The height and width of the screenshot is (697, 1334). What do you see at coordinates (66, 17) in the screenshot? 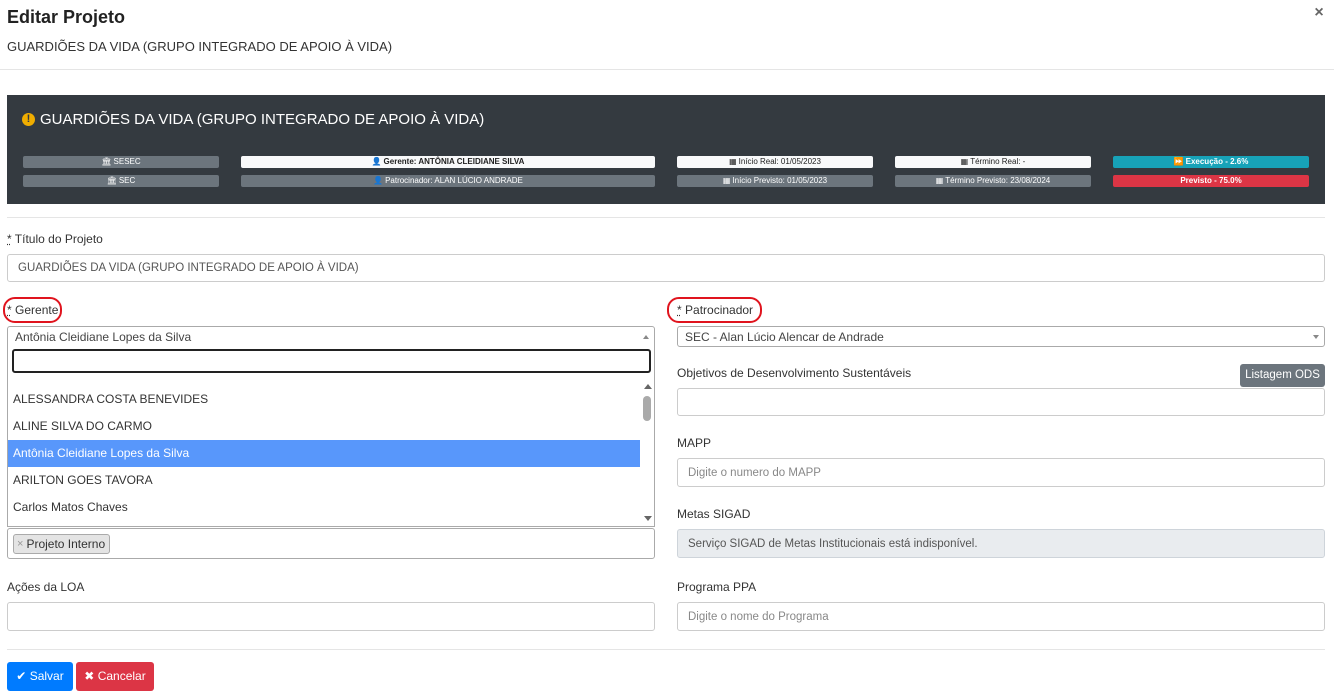
I see `modal-title: Editar Projeto` at bounding box center [66, 17].